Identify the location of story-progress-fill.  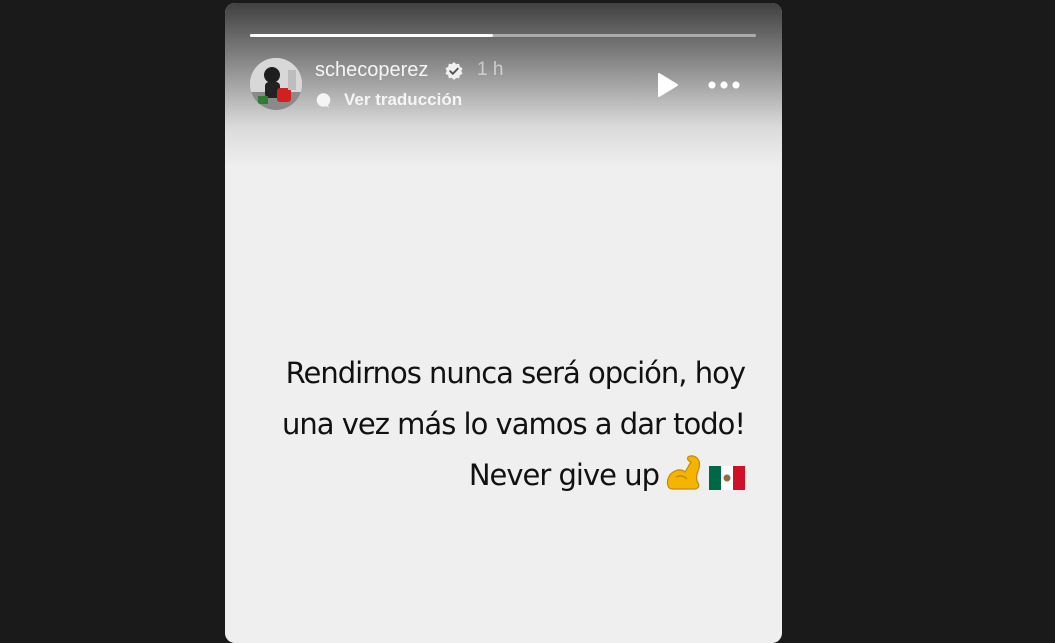
(371, 35).